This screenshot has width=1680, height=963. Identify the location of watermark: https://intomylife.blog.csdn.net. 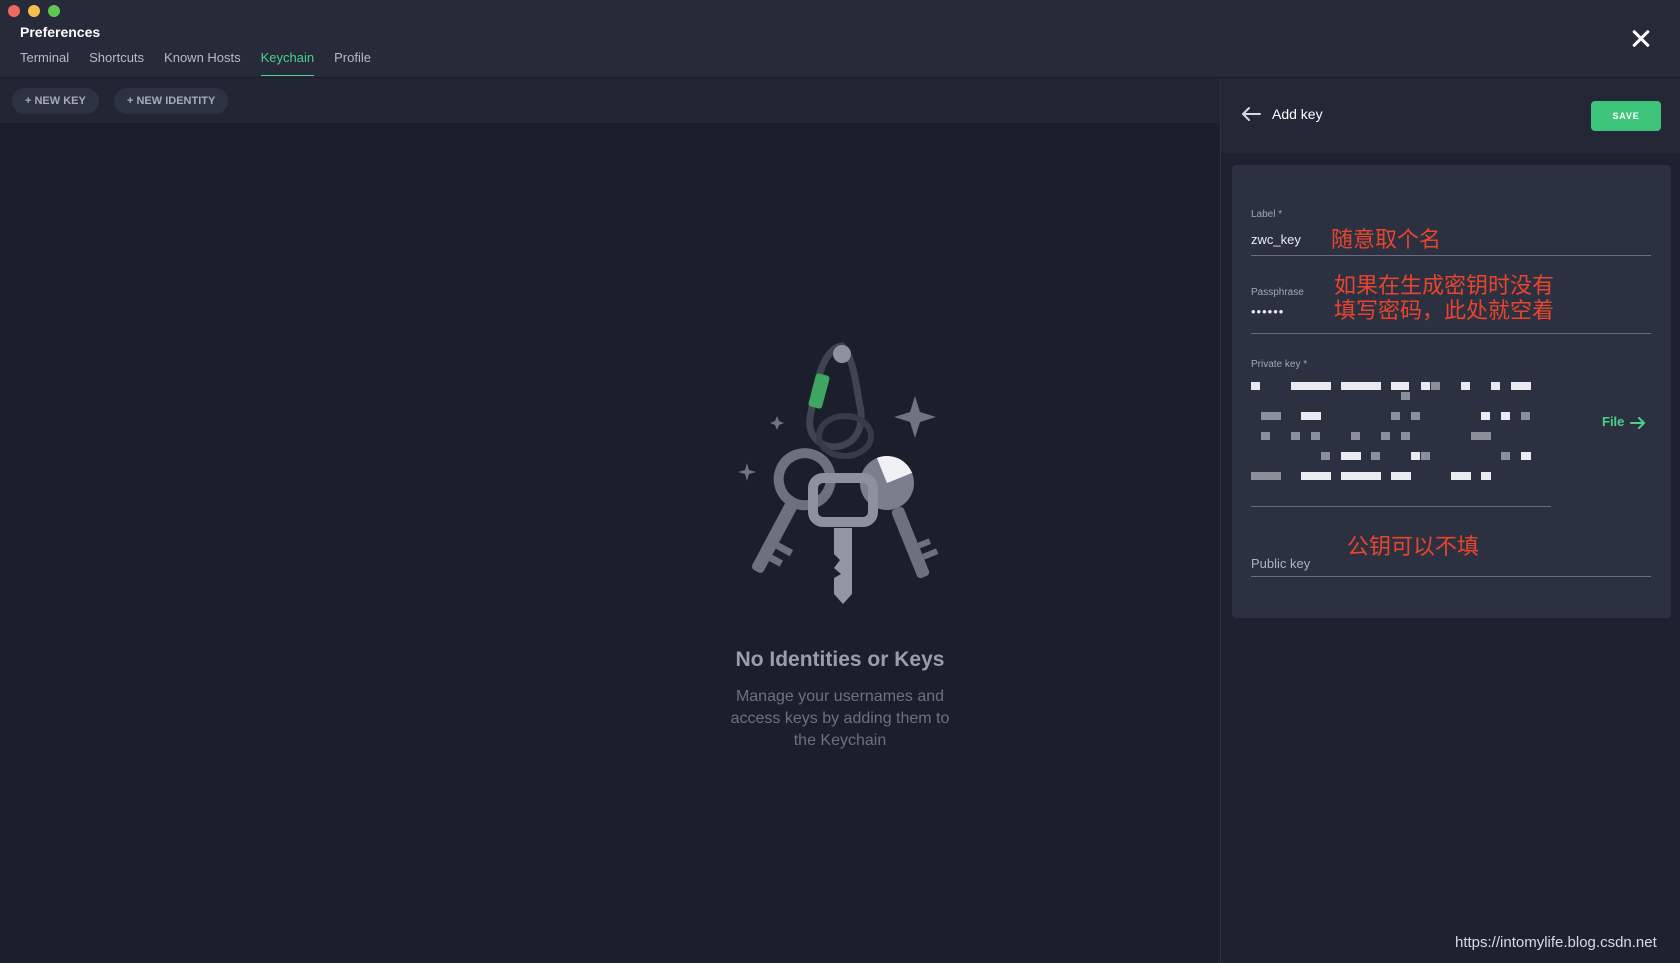
(1556, 942).